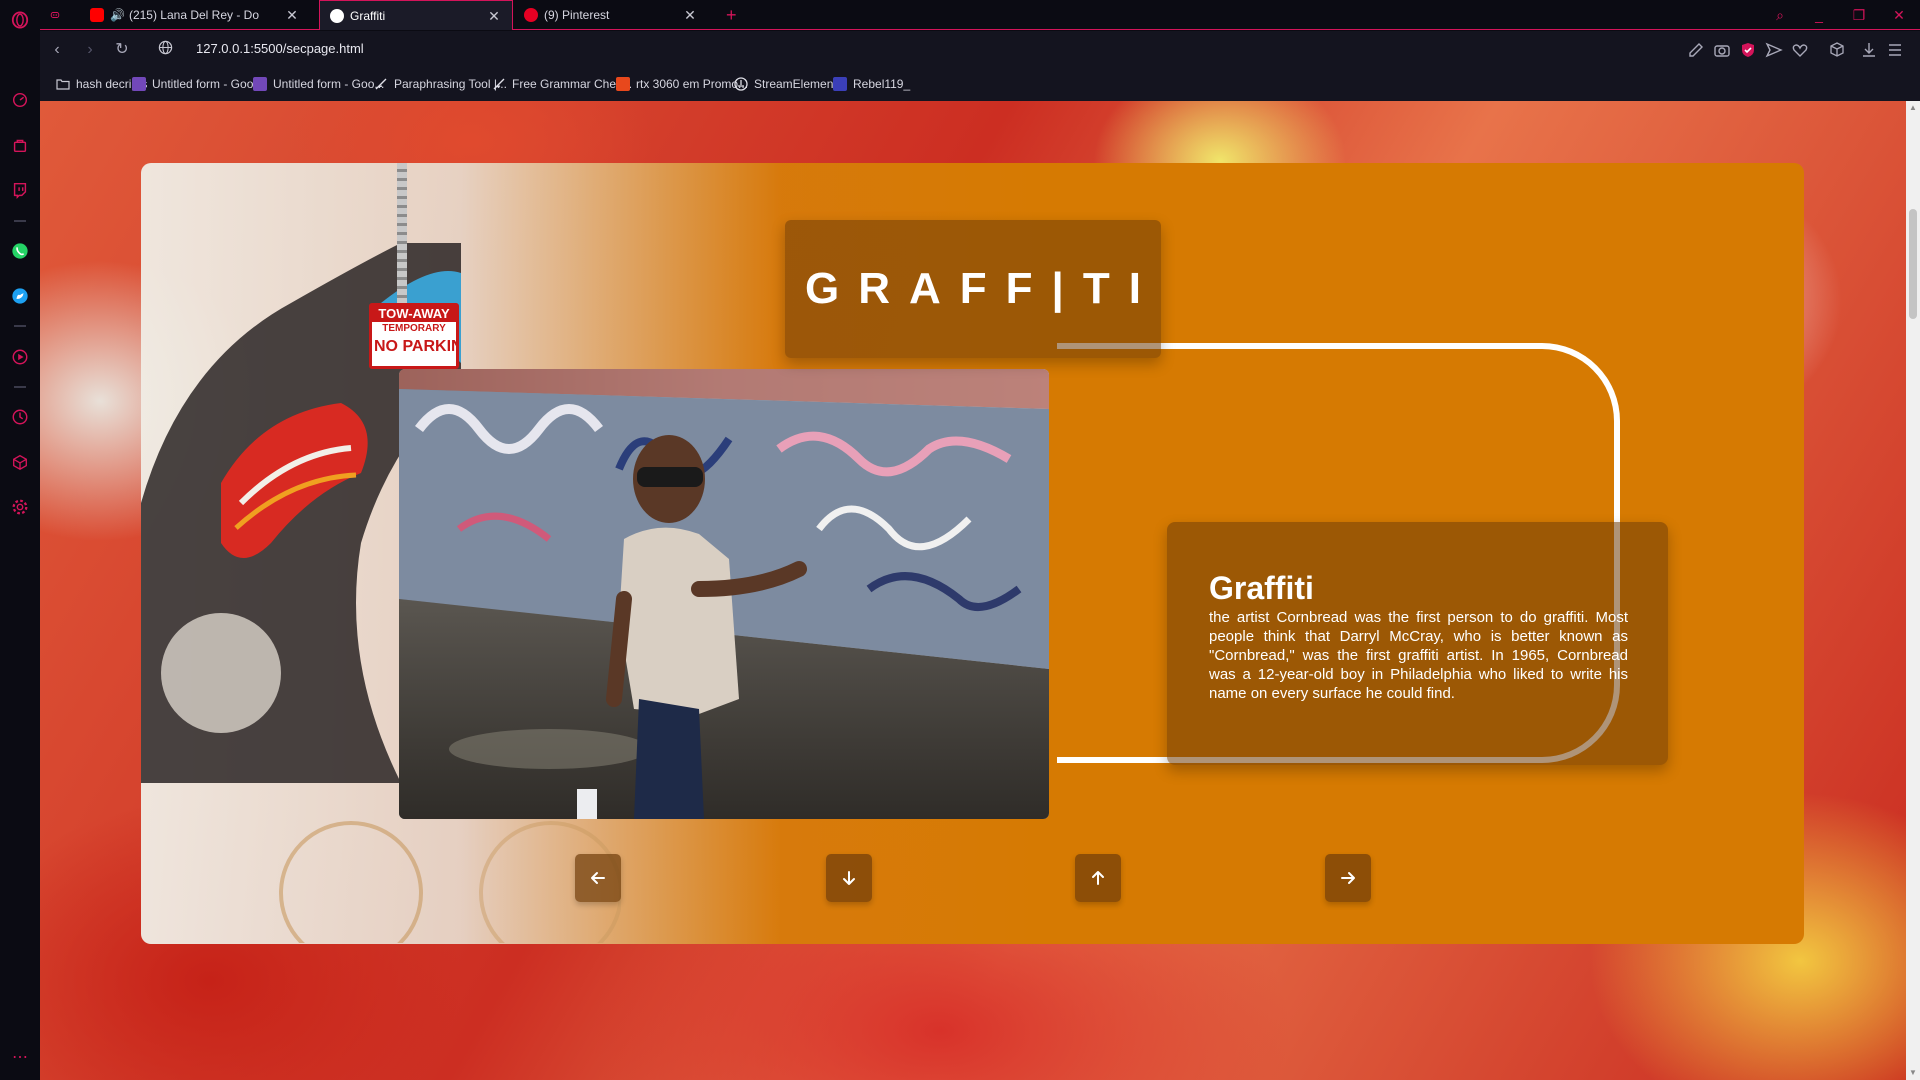  I want to click on adblock-shield-icon, so click(1748, 50).